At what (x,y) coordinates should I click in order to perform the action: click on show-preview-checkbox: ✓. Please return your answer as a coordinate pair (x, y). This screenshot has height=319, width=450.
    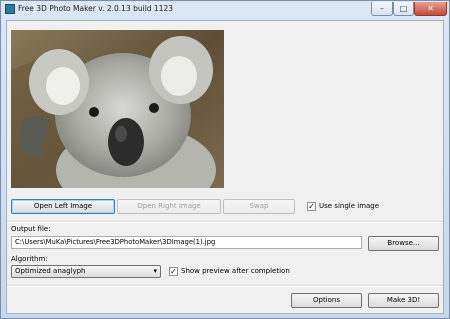
    Looking at the image, I should click on (173, 271).